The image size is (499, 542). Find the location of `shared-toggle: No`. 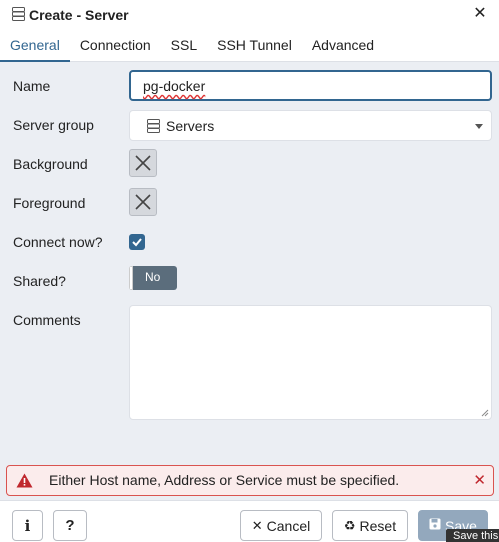

shared-toggle: No is located at coordinates (153, 278).